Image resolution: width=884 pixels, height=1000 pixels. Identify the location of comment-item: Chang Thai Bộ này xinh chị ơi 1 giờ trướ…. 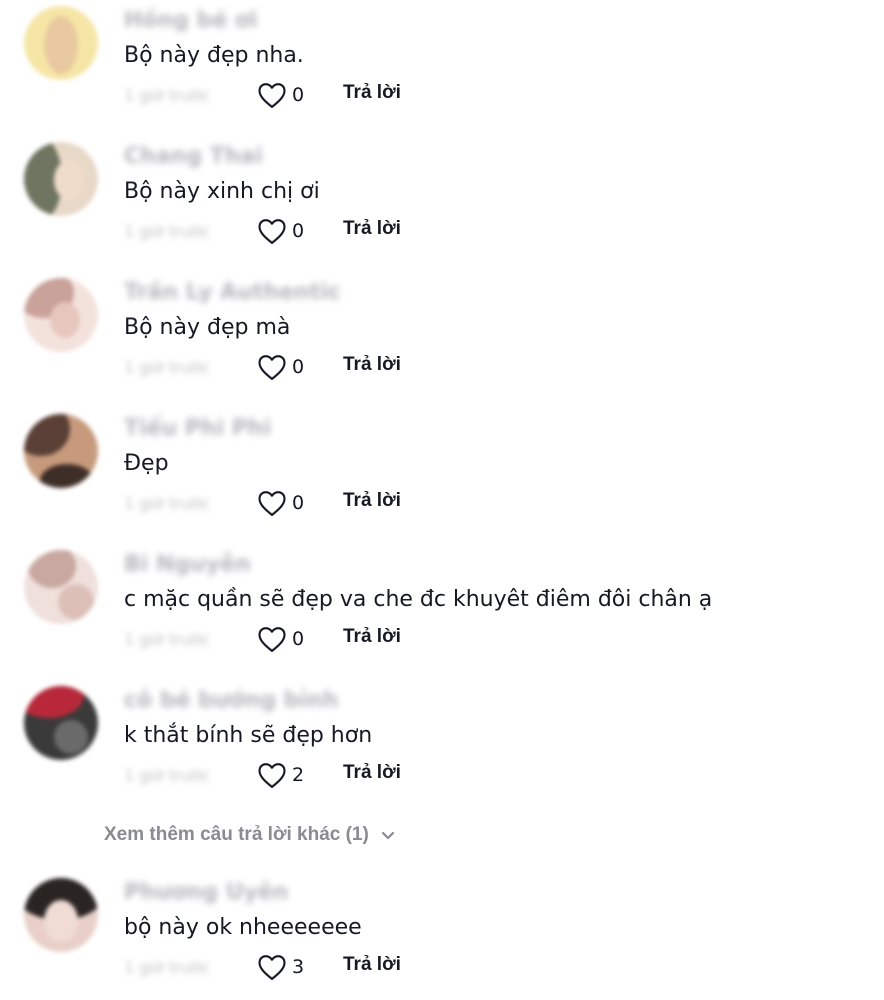
(442, 196).